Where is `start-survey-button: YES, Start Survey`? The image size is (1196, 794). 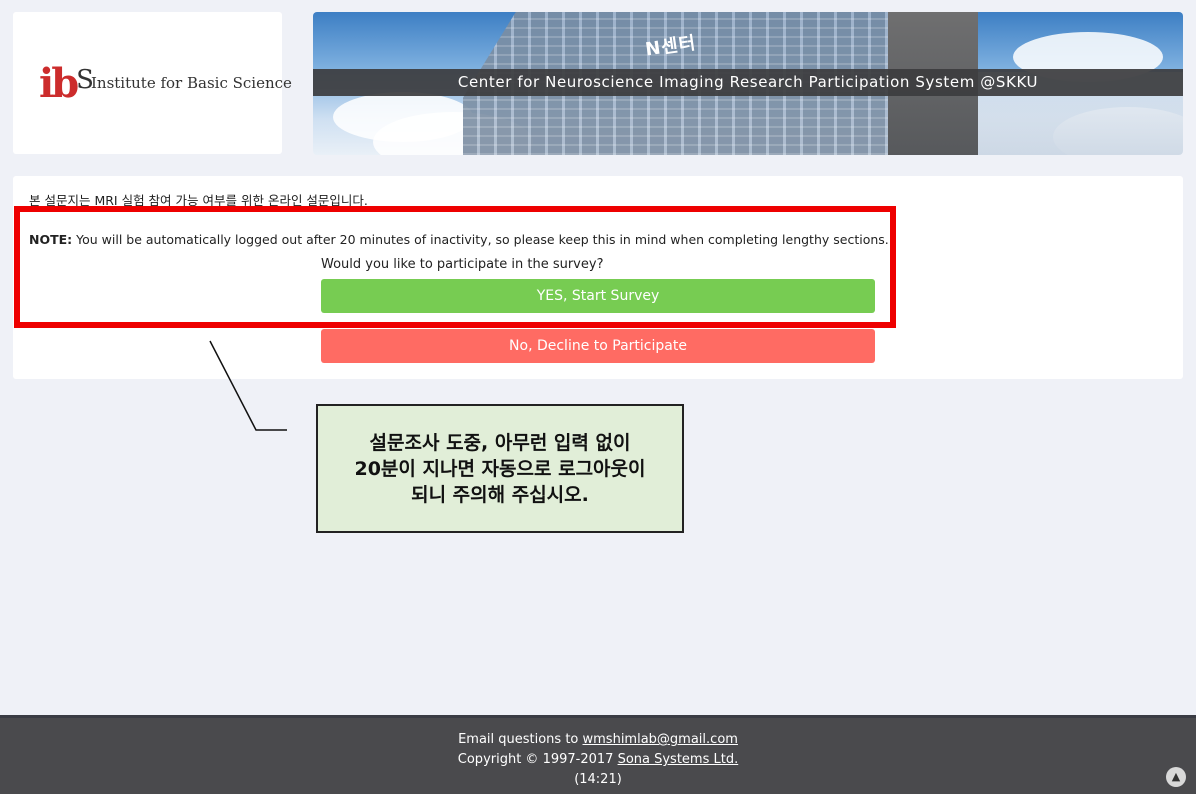
start-survey-button: YES, Start Survey is located at coordinates (598, 296).